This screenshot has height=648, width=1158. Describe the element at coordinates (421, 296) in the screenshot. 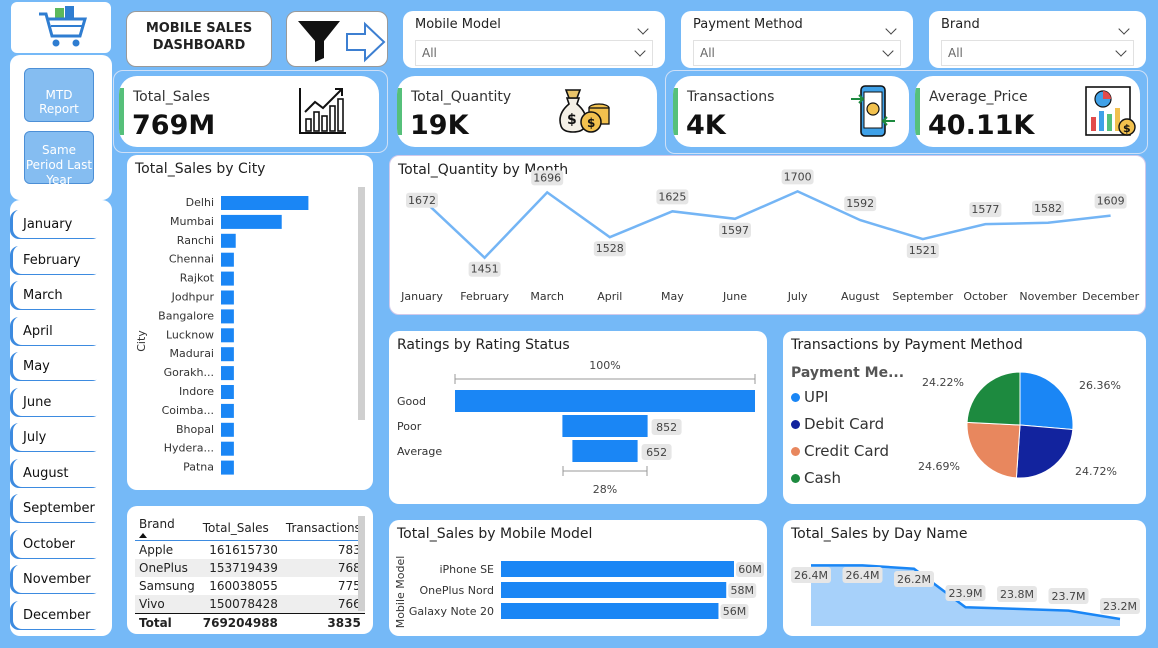

I see `tick-label: January` at that location.